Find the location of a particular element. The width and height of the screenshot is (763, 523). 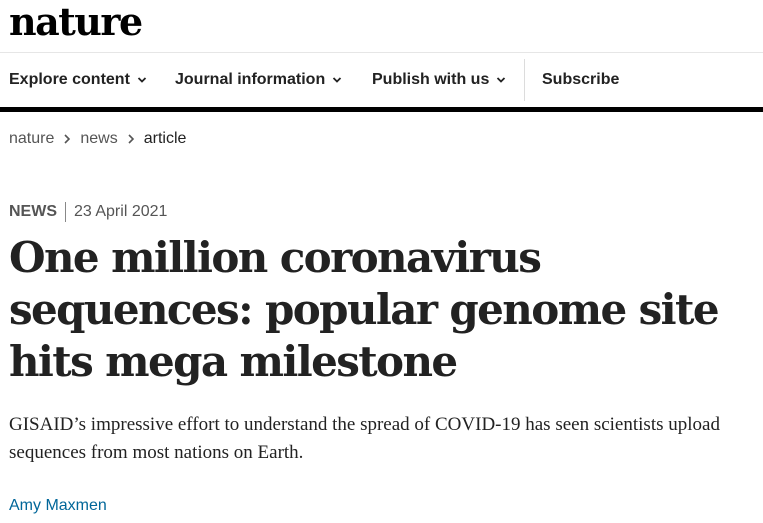

article-meta: NEWS 23 April 2021 is located at coordinates (88, 212).